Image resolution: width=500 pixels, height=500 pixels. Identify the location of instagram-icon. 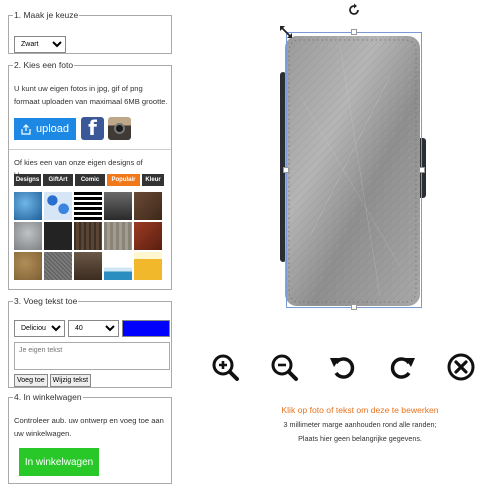
(119, 128).